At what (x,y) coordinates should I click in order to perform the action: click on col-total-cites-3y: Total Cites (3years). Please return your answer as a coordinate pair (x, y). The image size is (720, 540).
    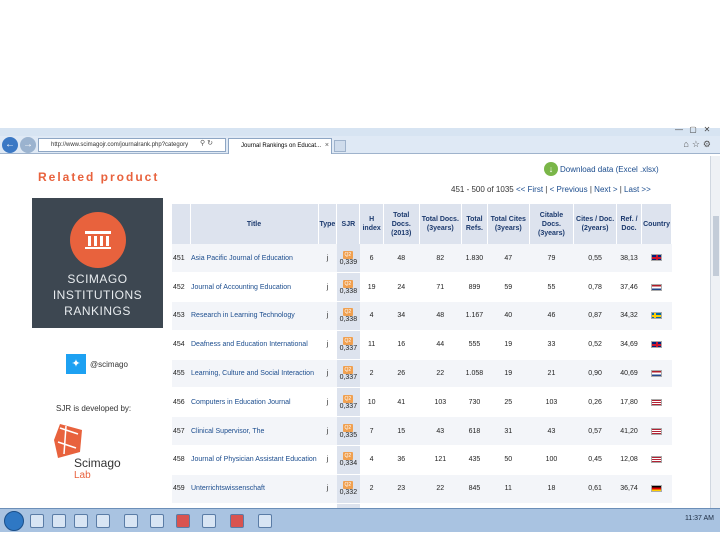
    Looking at the image, I should click on (508, 224).